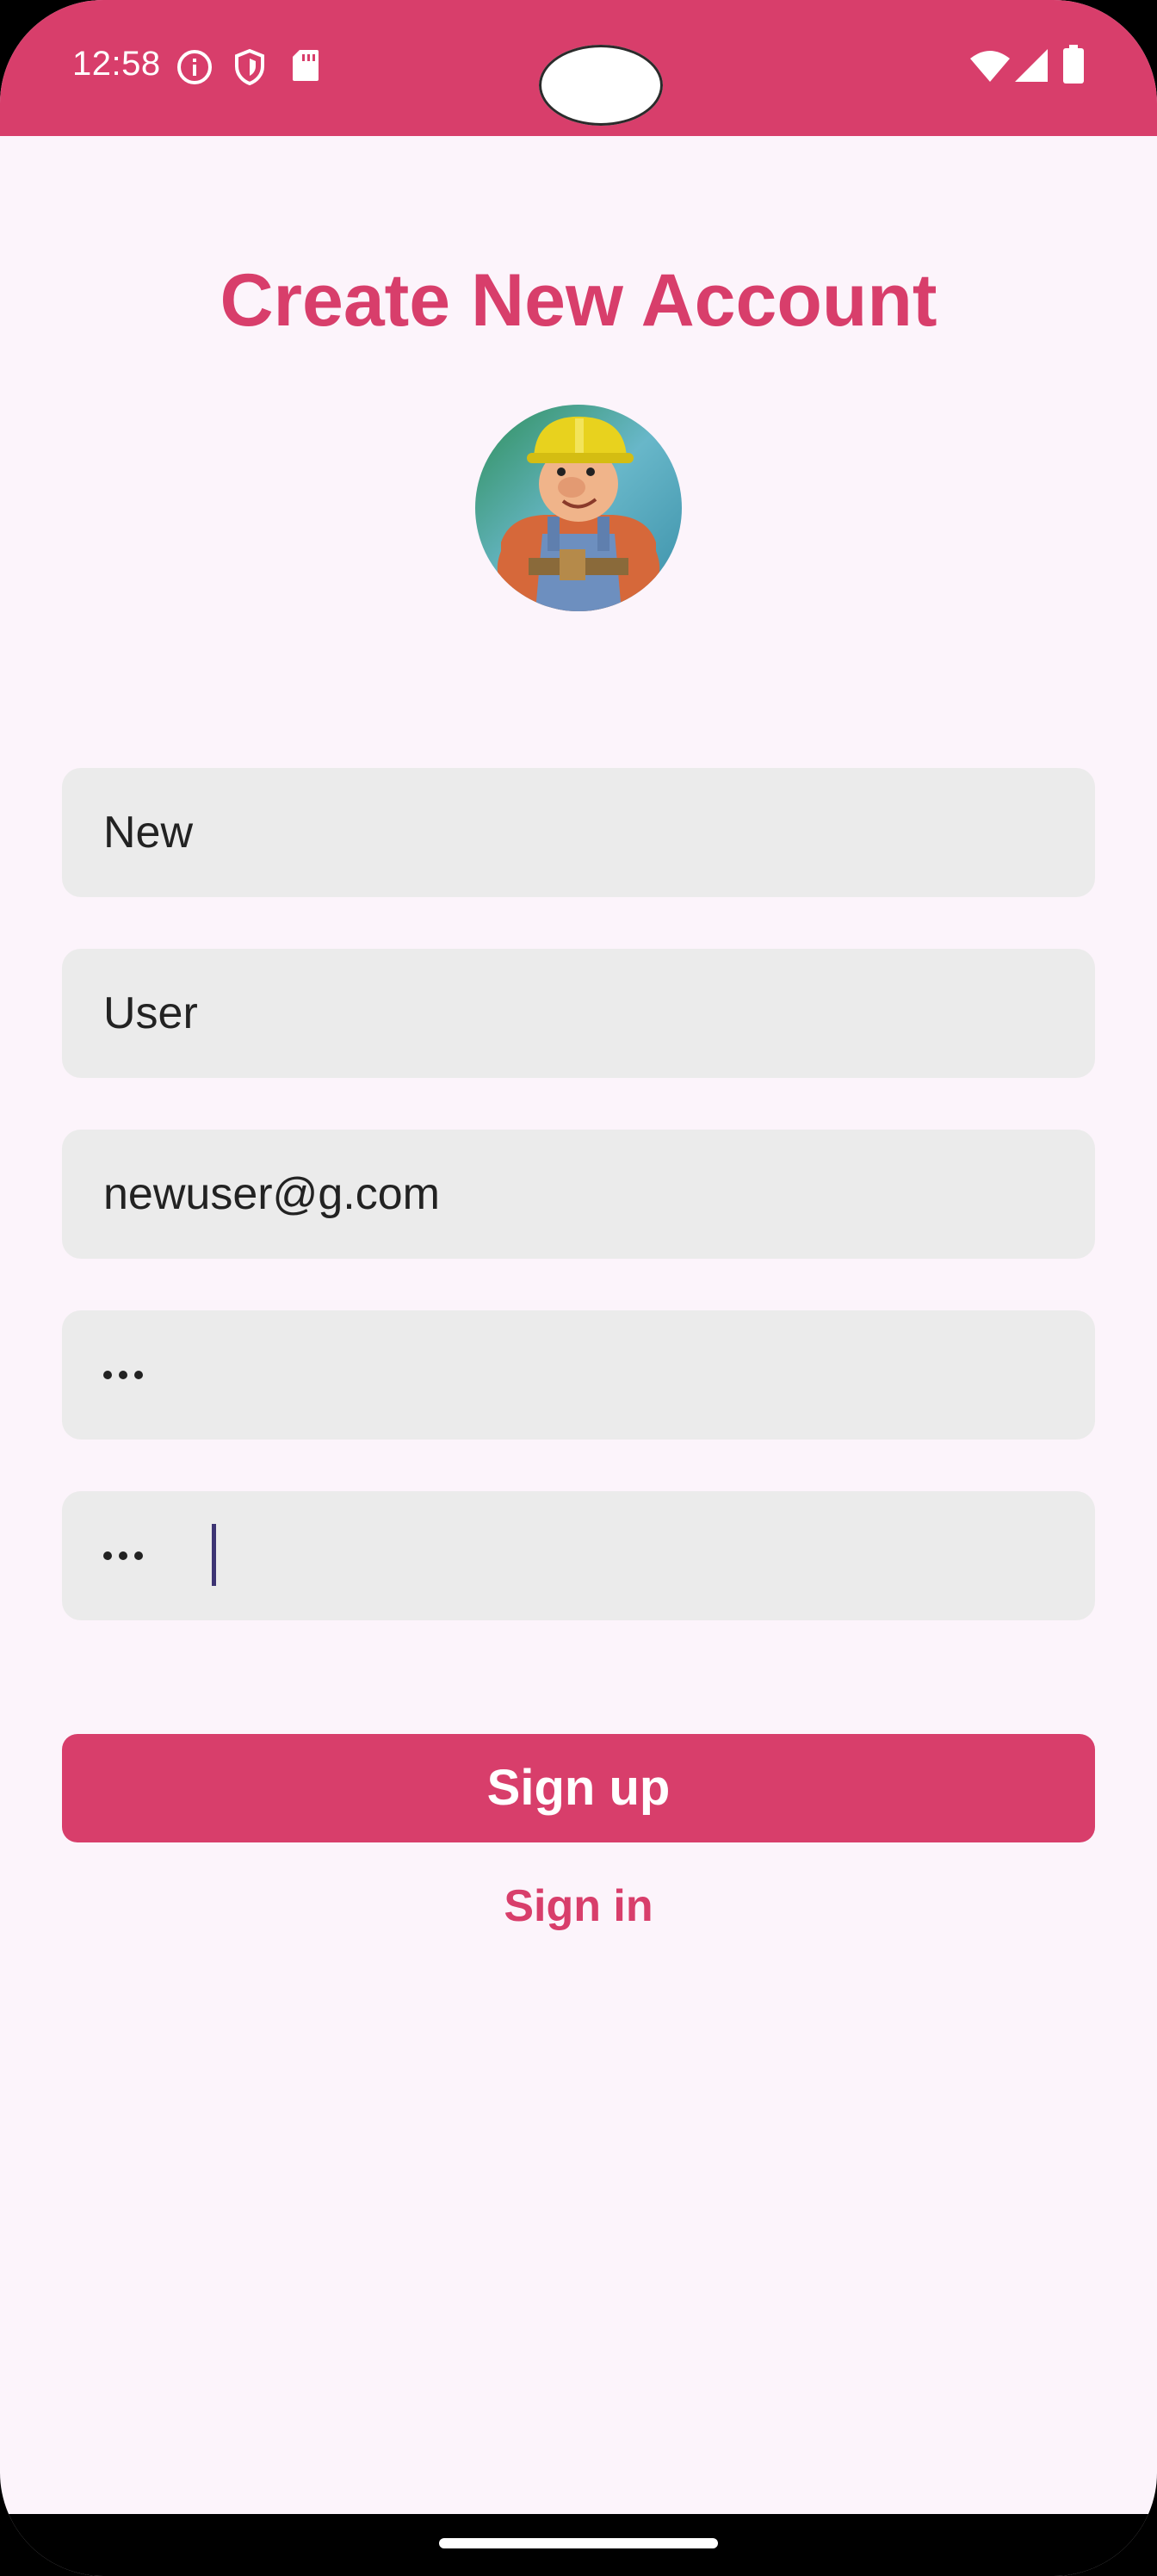 The image size is (1157, 2576). Describe the element at coordinates (214, 1555) in the screenshot. I see `text-cursor` at that location.